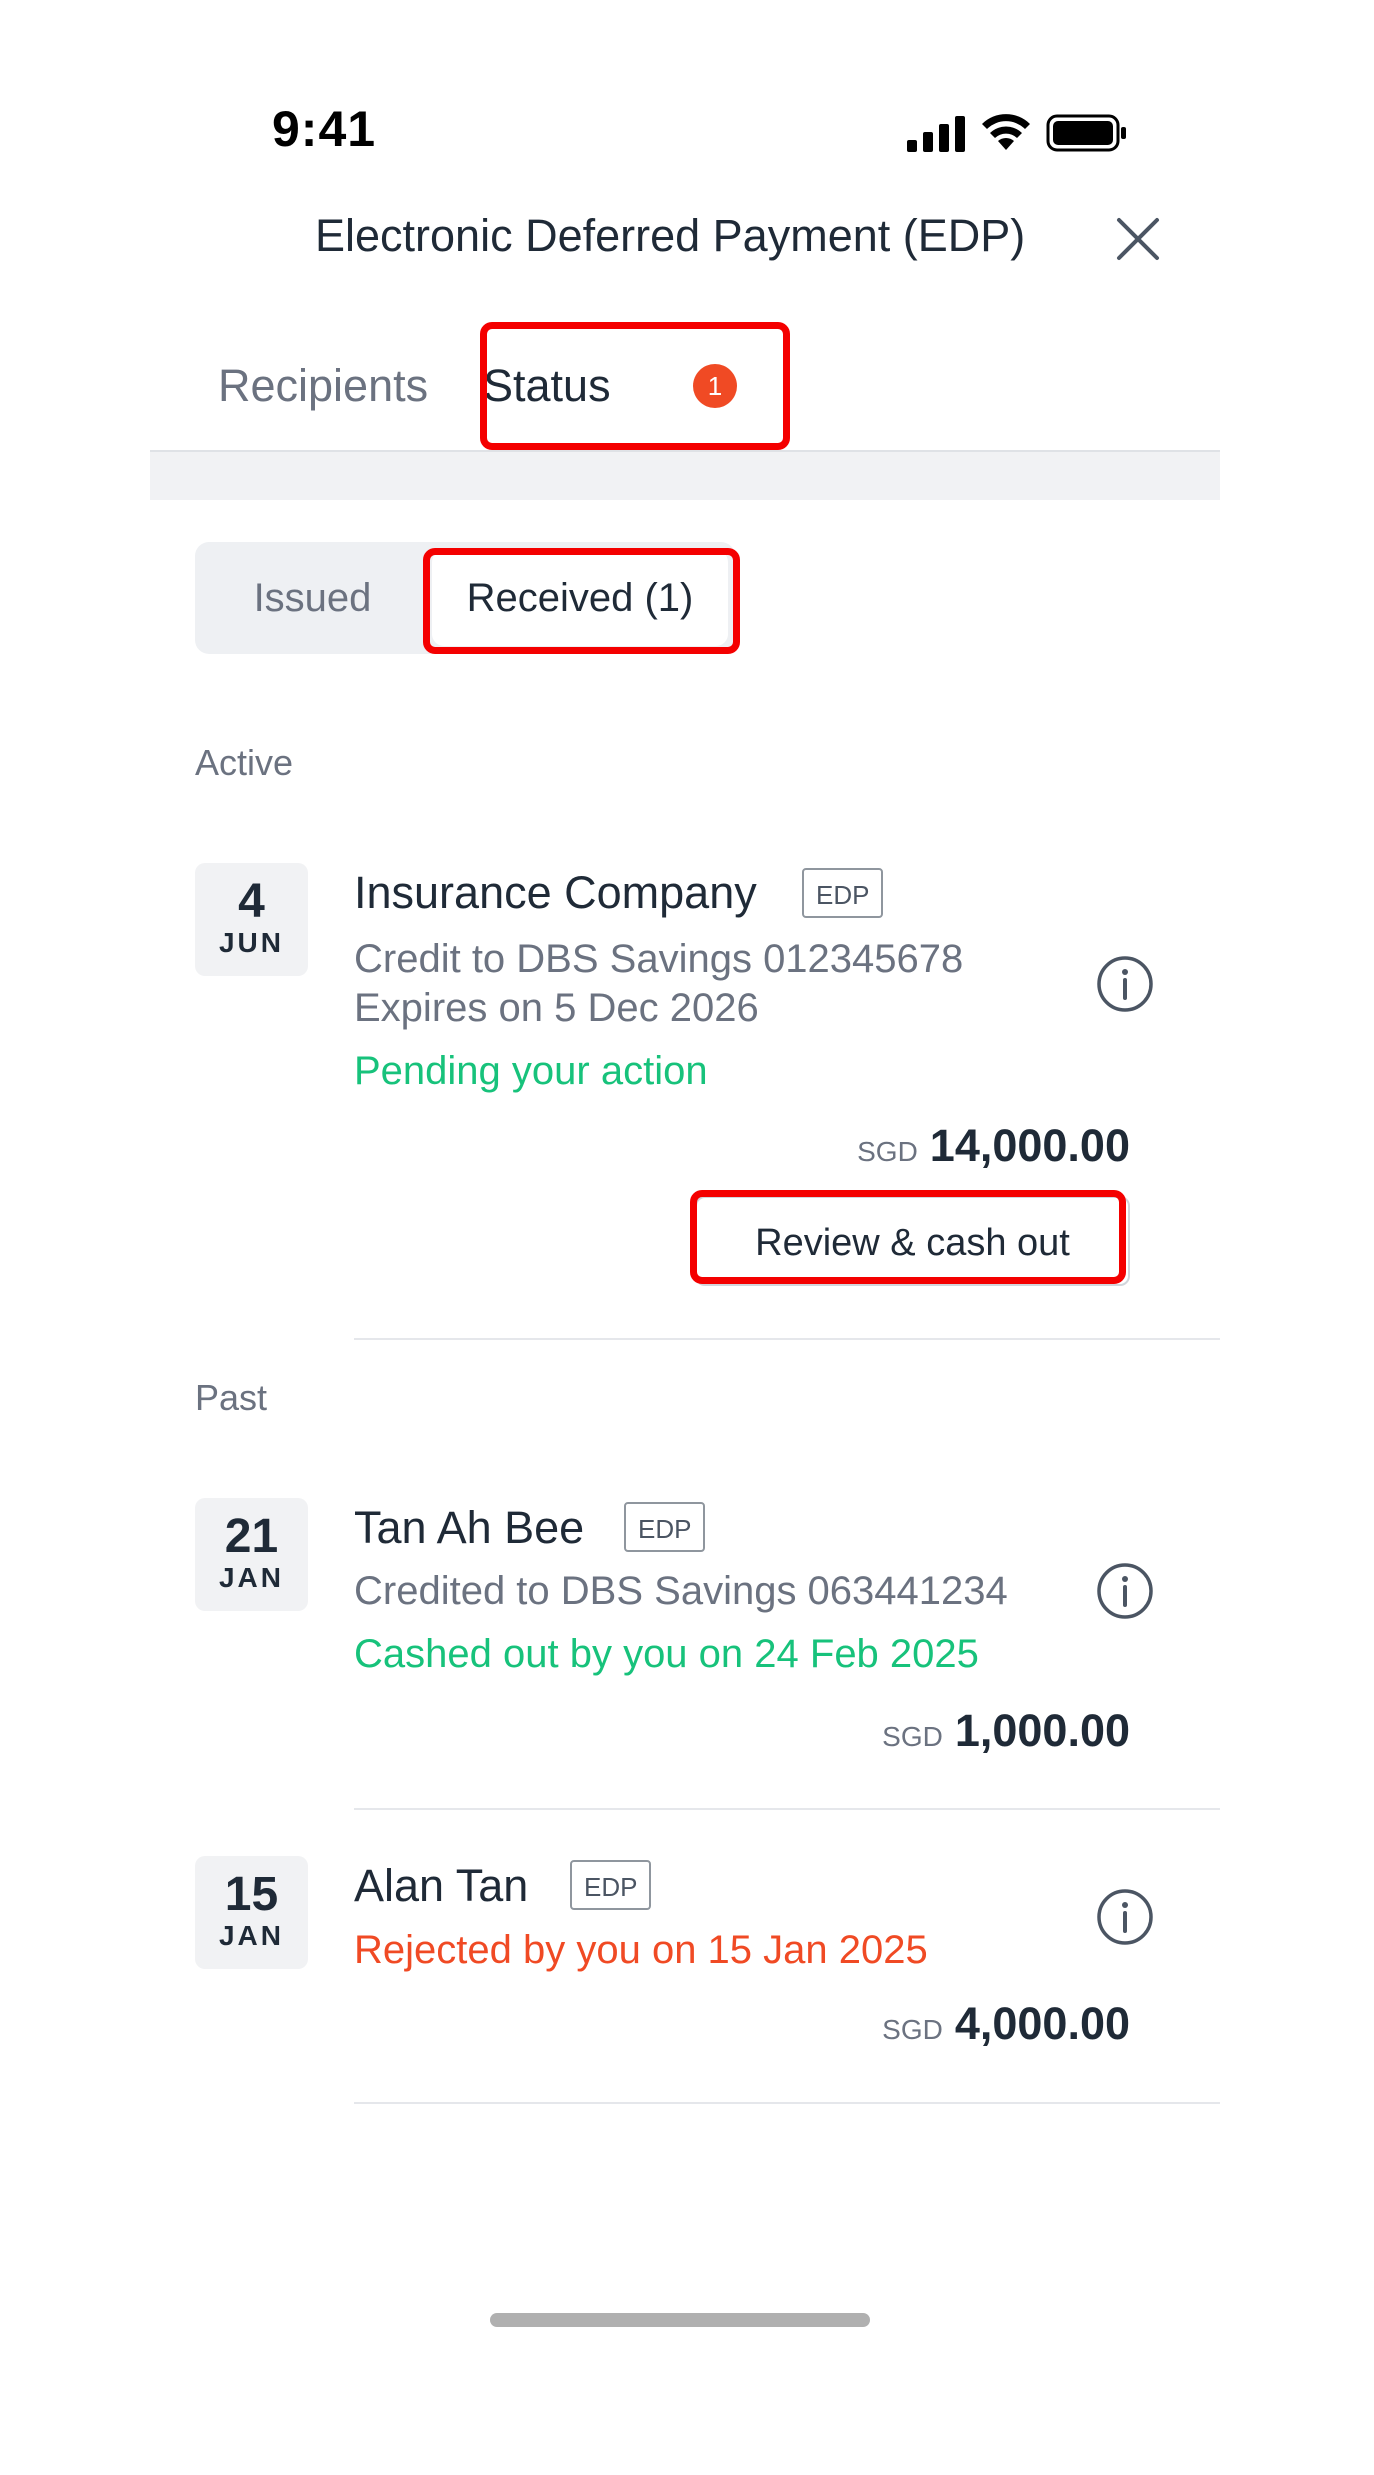 The height and width of the screenshot is (2475, 1374). What do you see at coordinates (555, 892) in the screenshot?
I see `item-name: Insurance Company` at bounding box center [555, 892].